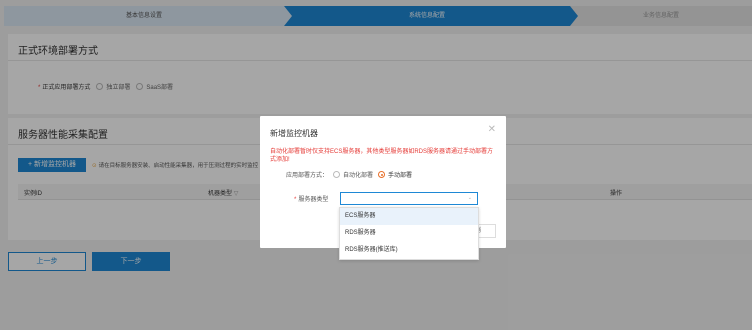 The width and height of the screenshot is (752, 330). What do you see at coordinates (337, 174) in the screenshot?
I see `radio-circle-icon` at bounding box center [337, 174].